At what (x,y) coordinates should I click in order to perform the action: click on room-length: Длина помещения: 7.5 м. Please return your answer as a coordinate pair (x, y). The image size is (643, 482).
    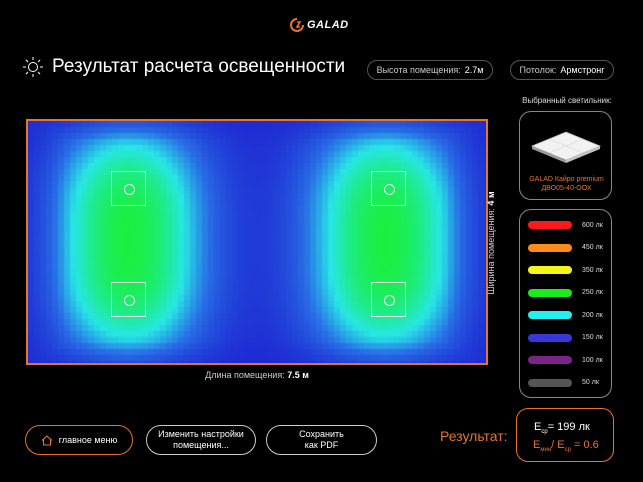
    Looking at the image, I should click on (257, 375).